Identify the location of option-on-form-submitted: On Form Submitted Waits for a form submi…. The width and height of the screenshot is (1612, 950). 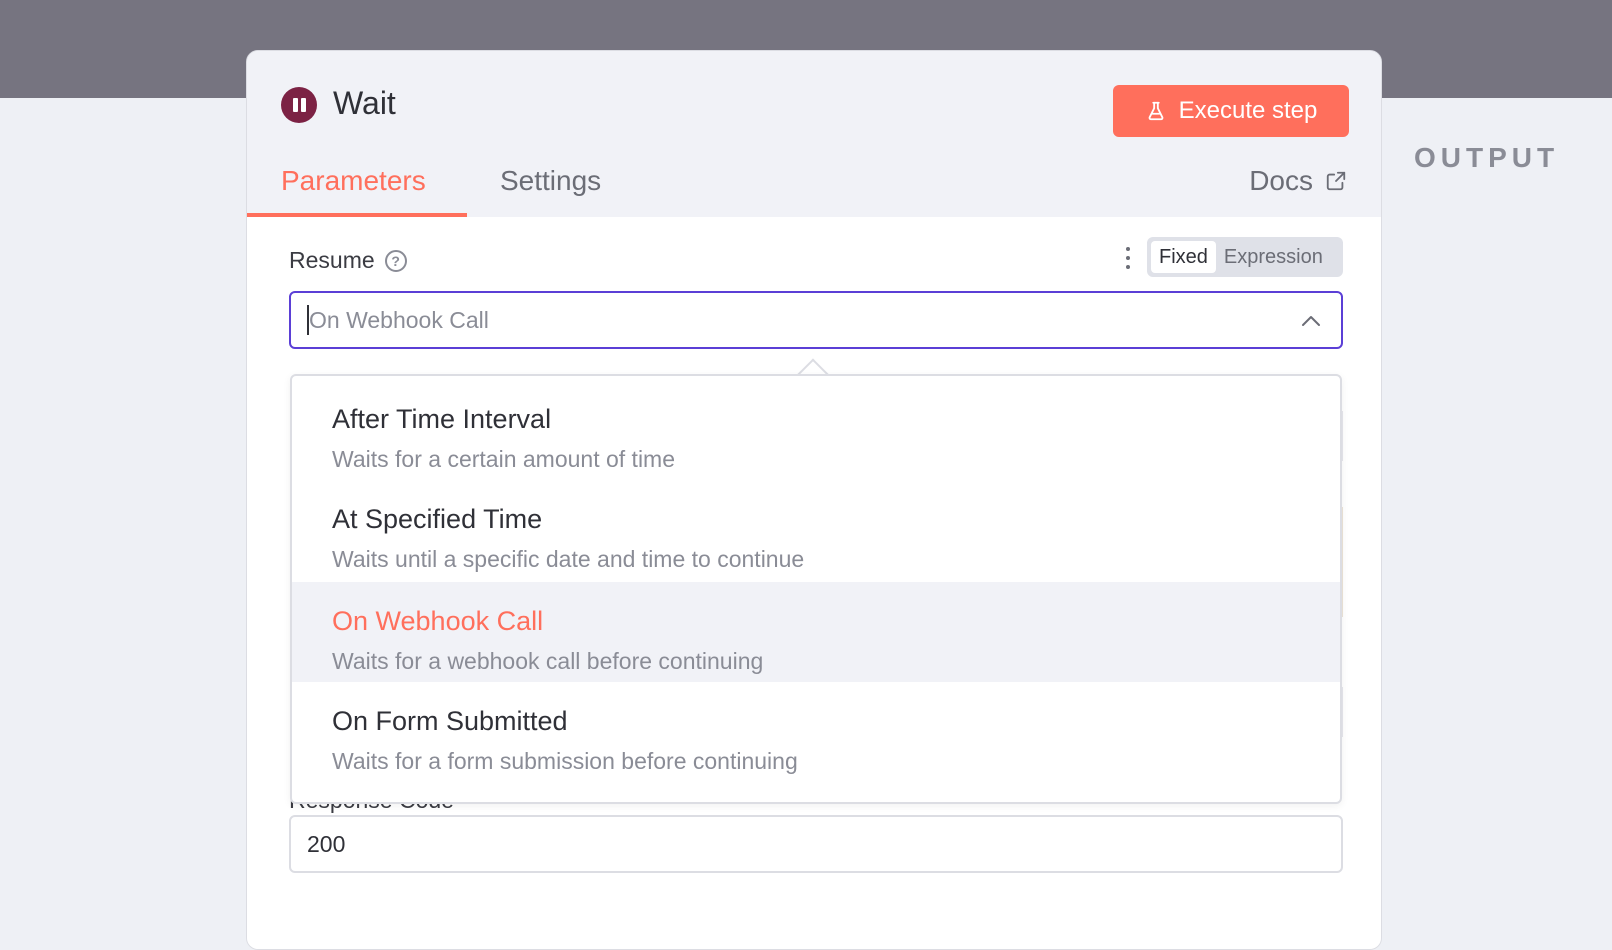
(816, 732).